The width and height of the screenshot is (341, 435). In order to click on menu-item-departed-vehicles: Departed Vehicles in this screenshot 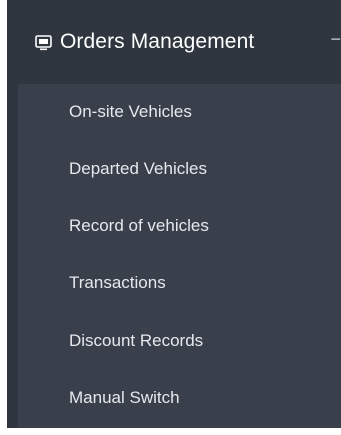, I will do `click(179, 168)`.